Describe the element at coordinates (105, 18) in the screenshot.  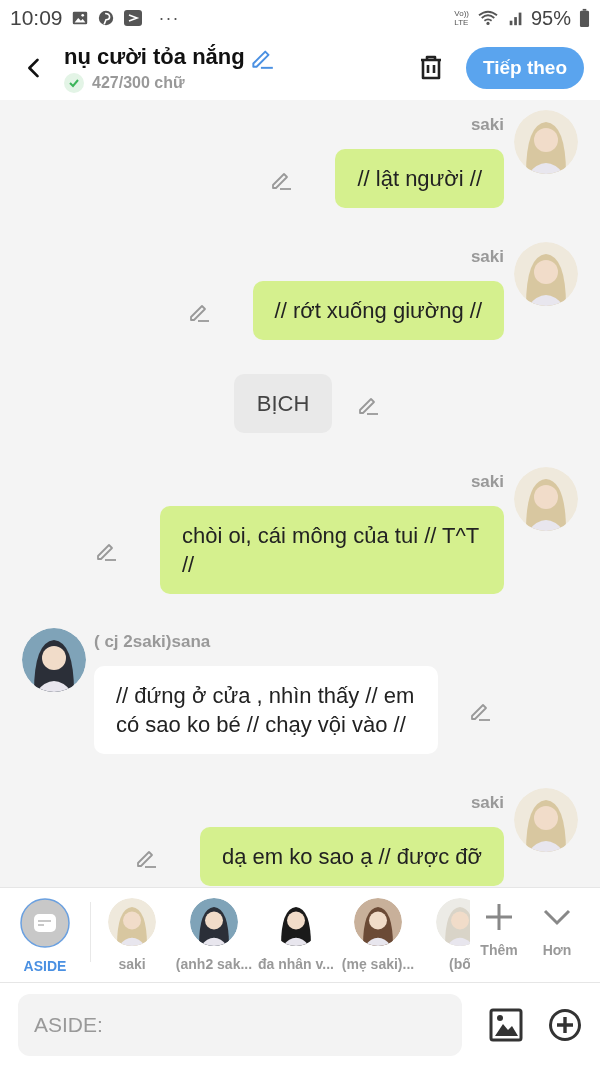
I see `pin-icon` at that location.